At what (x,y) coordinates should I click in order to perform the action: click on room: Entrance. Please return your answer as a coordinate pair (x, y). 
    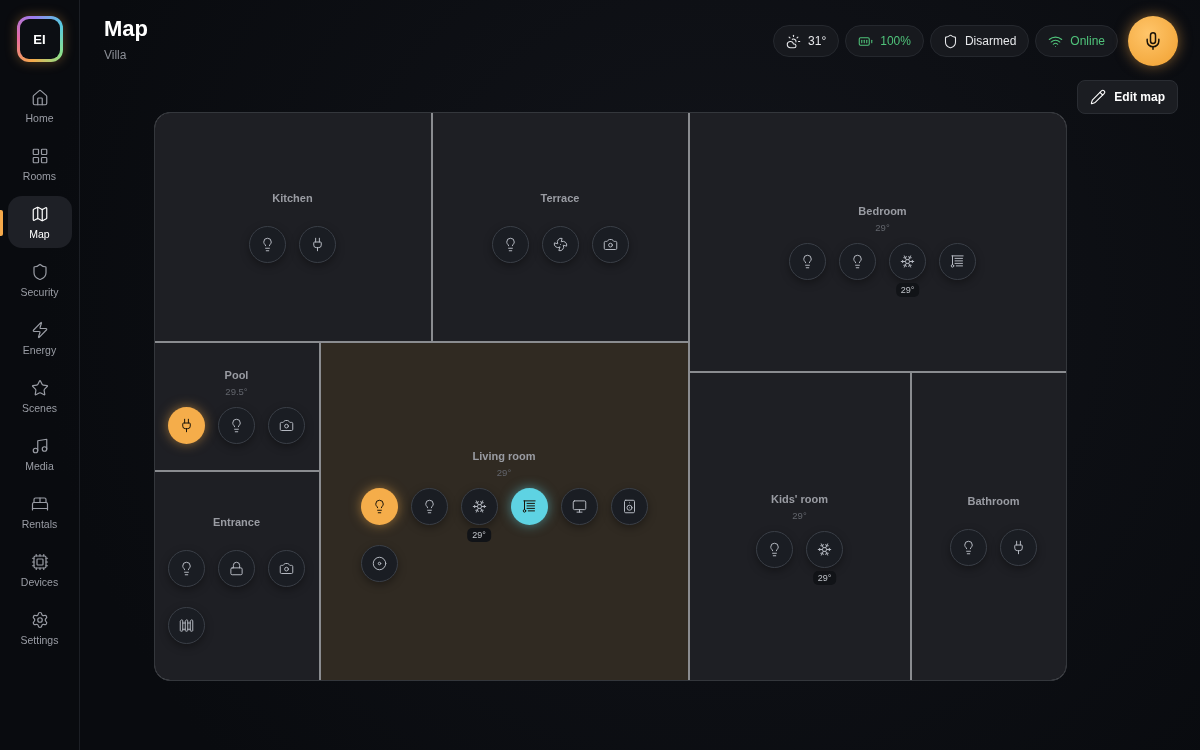
    Looking at the image, I should click on (236, 576).